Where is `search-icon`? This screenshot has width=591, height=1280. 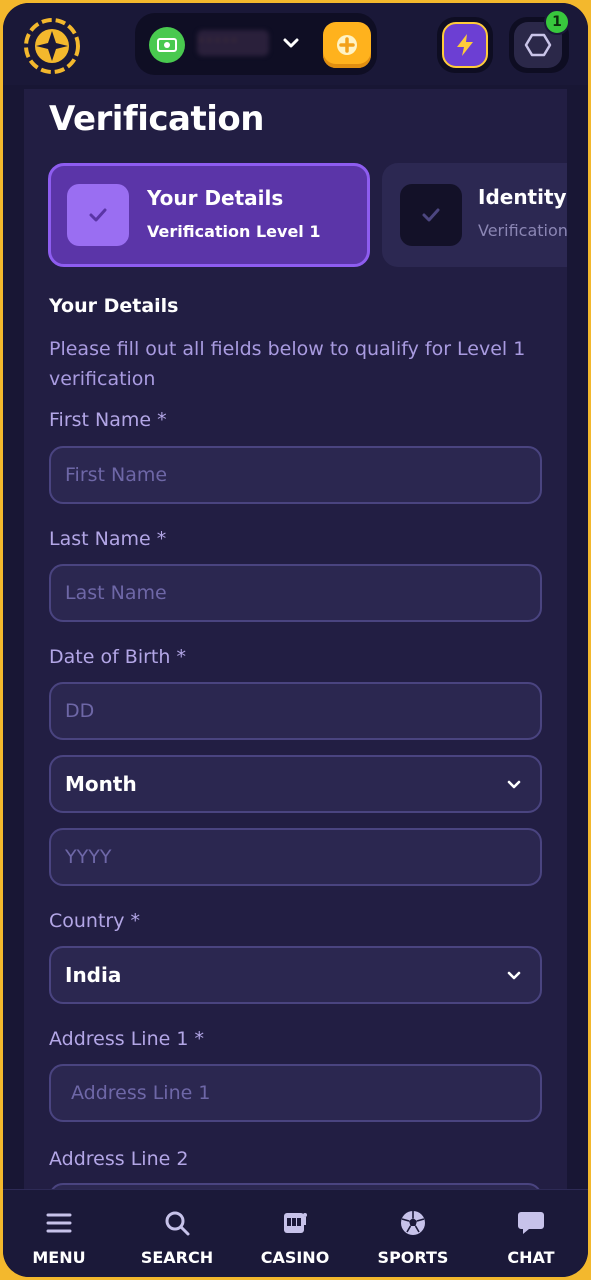 search-icon is located at coordinates (177, 1223).